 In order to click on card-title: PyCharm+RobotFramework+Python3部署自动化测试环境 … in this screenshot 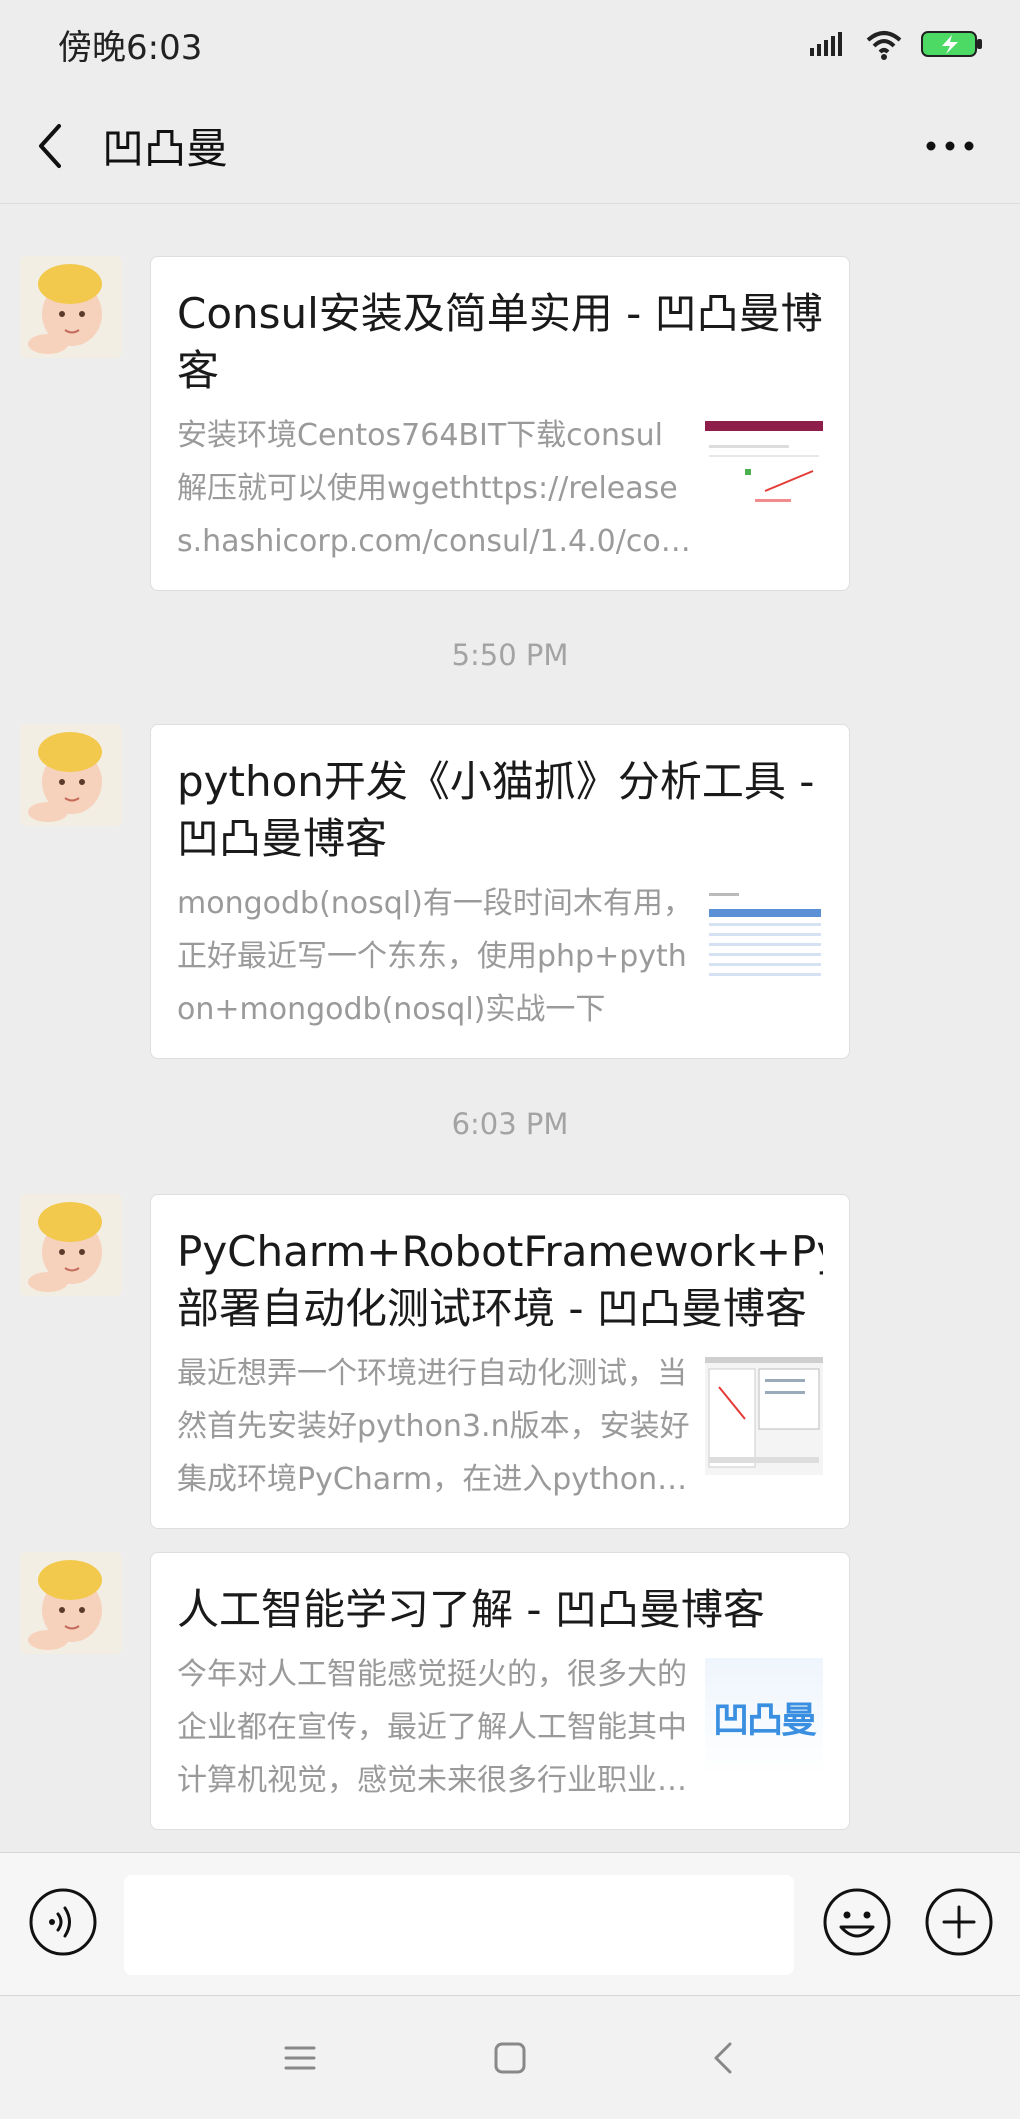, I will do `click(500, 1280)`.